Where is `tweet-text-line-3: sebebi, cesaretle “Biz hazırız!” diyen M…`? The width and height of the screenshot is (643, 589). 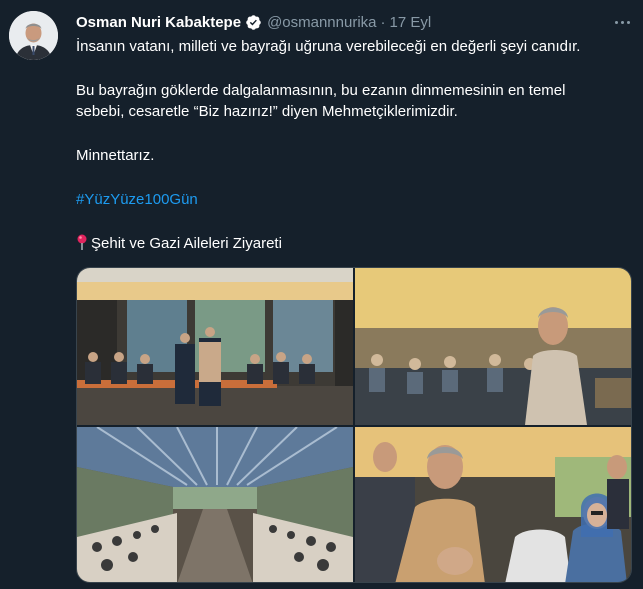
tweet-text-line-3: sebebi, cesaretle “Biz hazırız!” diyen M… is located at coordinates (267, 111).